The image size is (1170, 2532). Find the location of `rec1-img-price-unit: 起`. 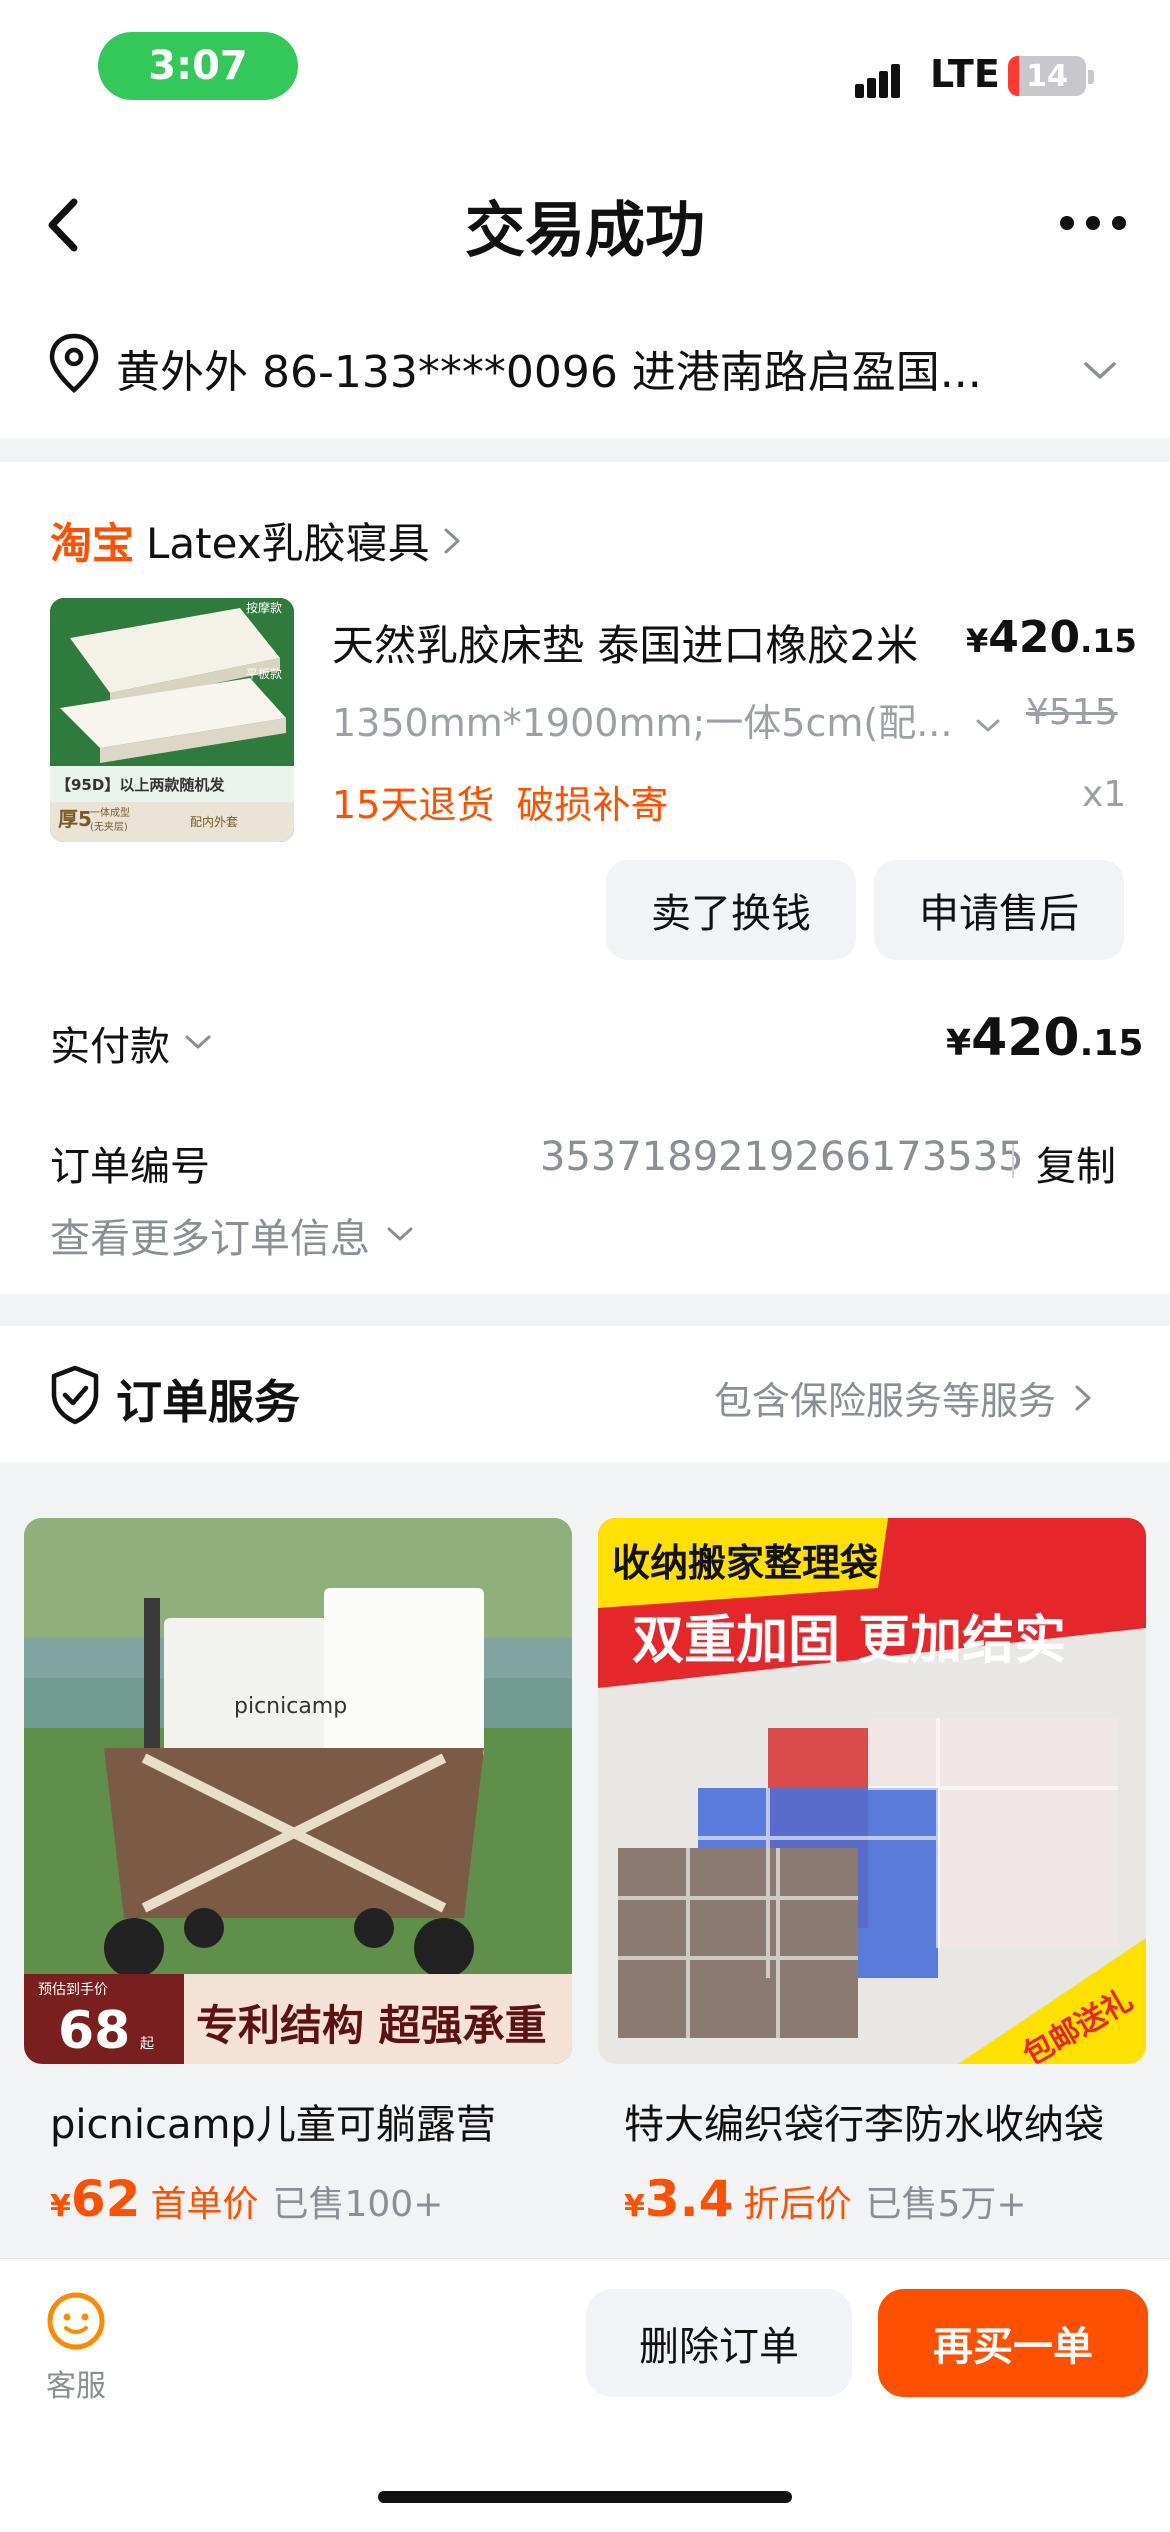

rec1-img-price-unit: 起 is located at coordinates (147, 2044).